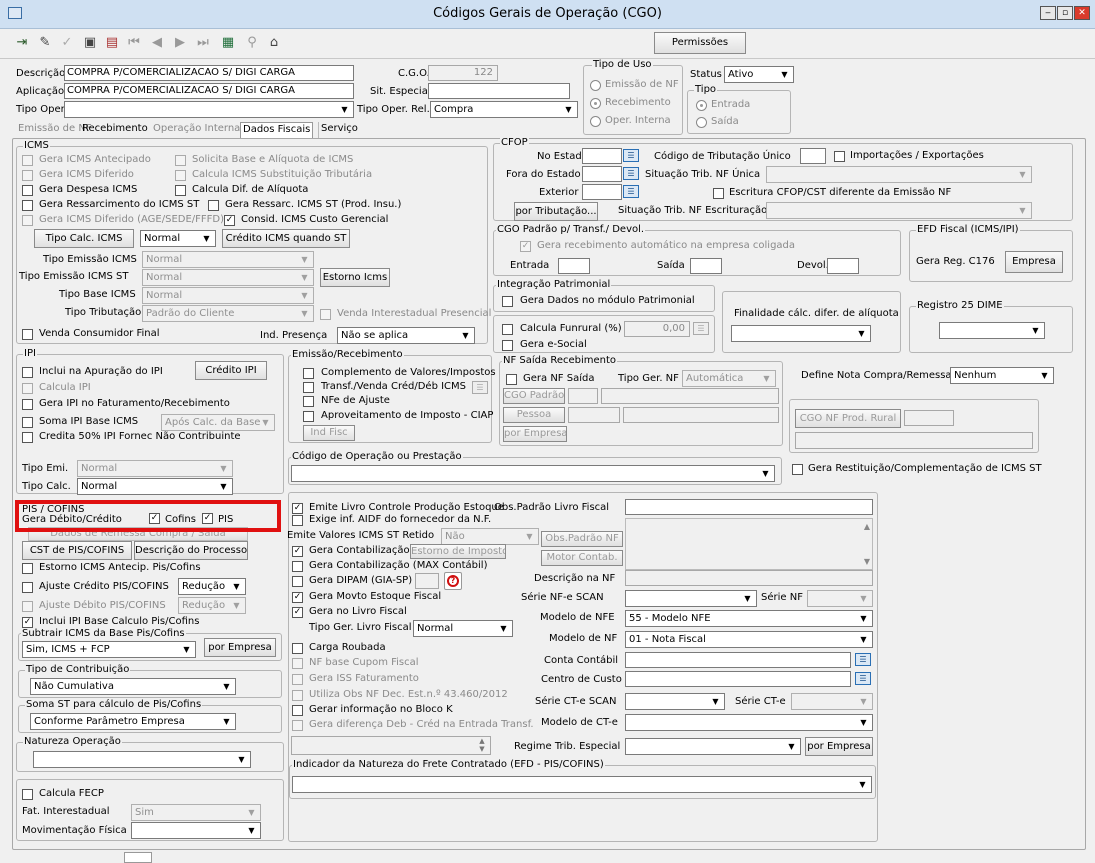 This screenshot has width=1095, height=863. What do you see at coordinates (840, 598) in the screenshot?
I see `serie-nf-select: ▼` at bounding box center [840, 598].